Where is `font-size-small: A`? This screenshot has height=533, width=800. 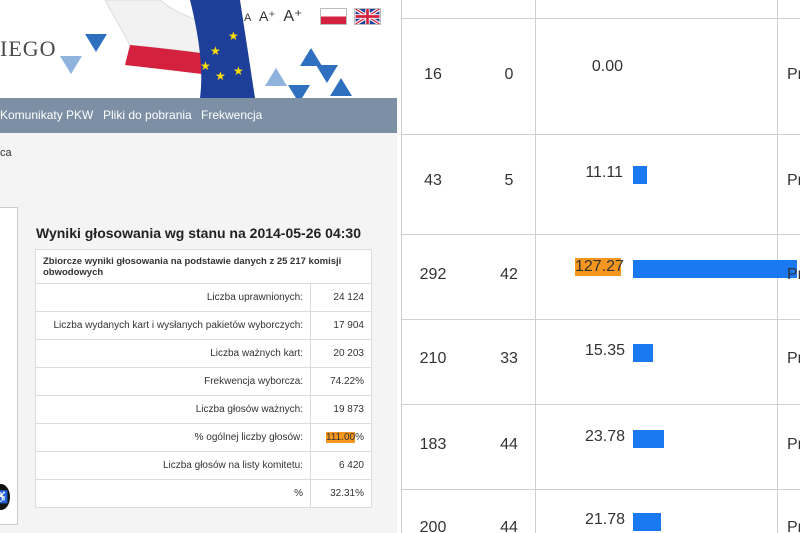 font-size-small: A is located at coordinates (247, 18).